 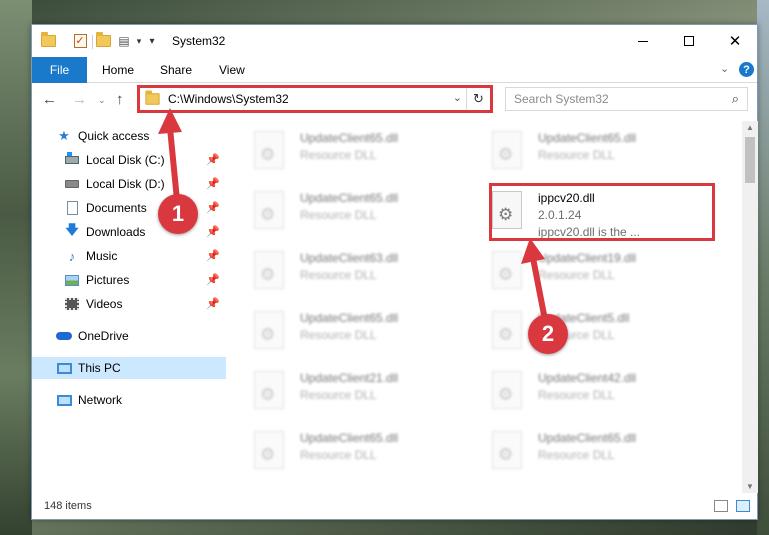 What do you see at coordinates (587, 378) in the screenshot?
I see `file-name: UpdateClient42.dll` at bounding box center [587, 378].